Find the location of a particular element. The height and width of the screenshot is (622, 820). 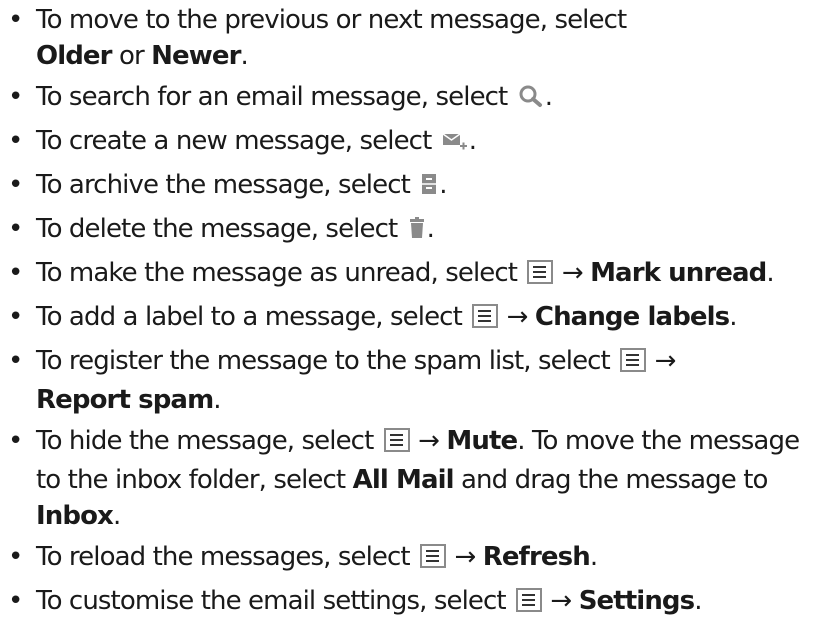

all-mail-label: All Mail is located at coordinates (403, 480).